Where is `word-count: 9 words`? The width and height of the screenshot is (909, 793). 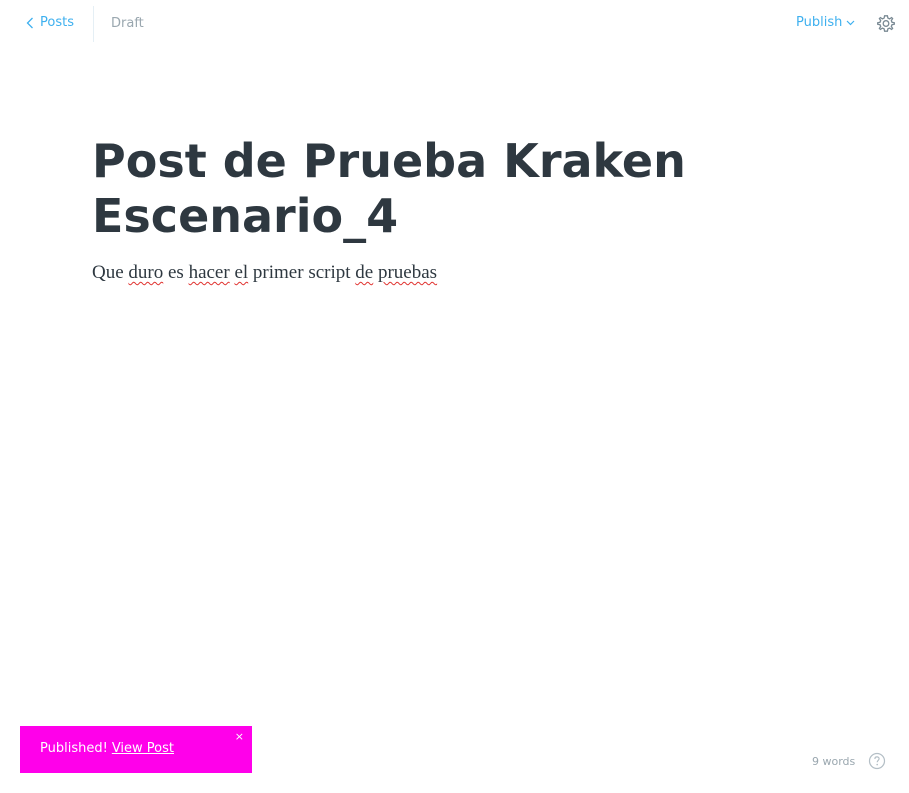 word-count: 9 words is located at coordinates (834, 761).